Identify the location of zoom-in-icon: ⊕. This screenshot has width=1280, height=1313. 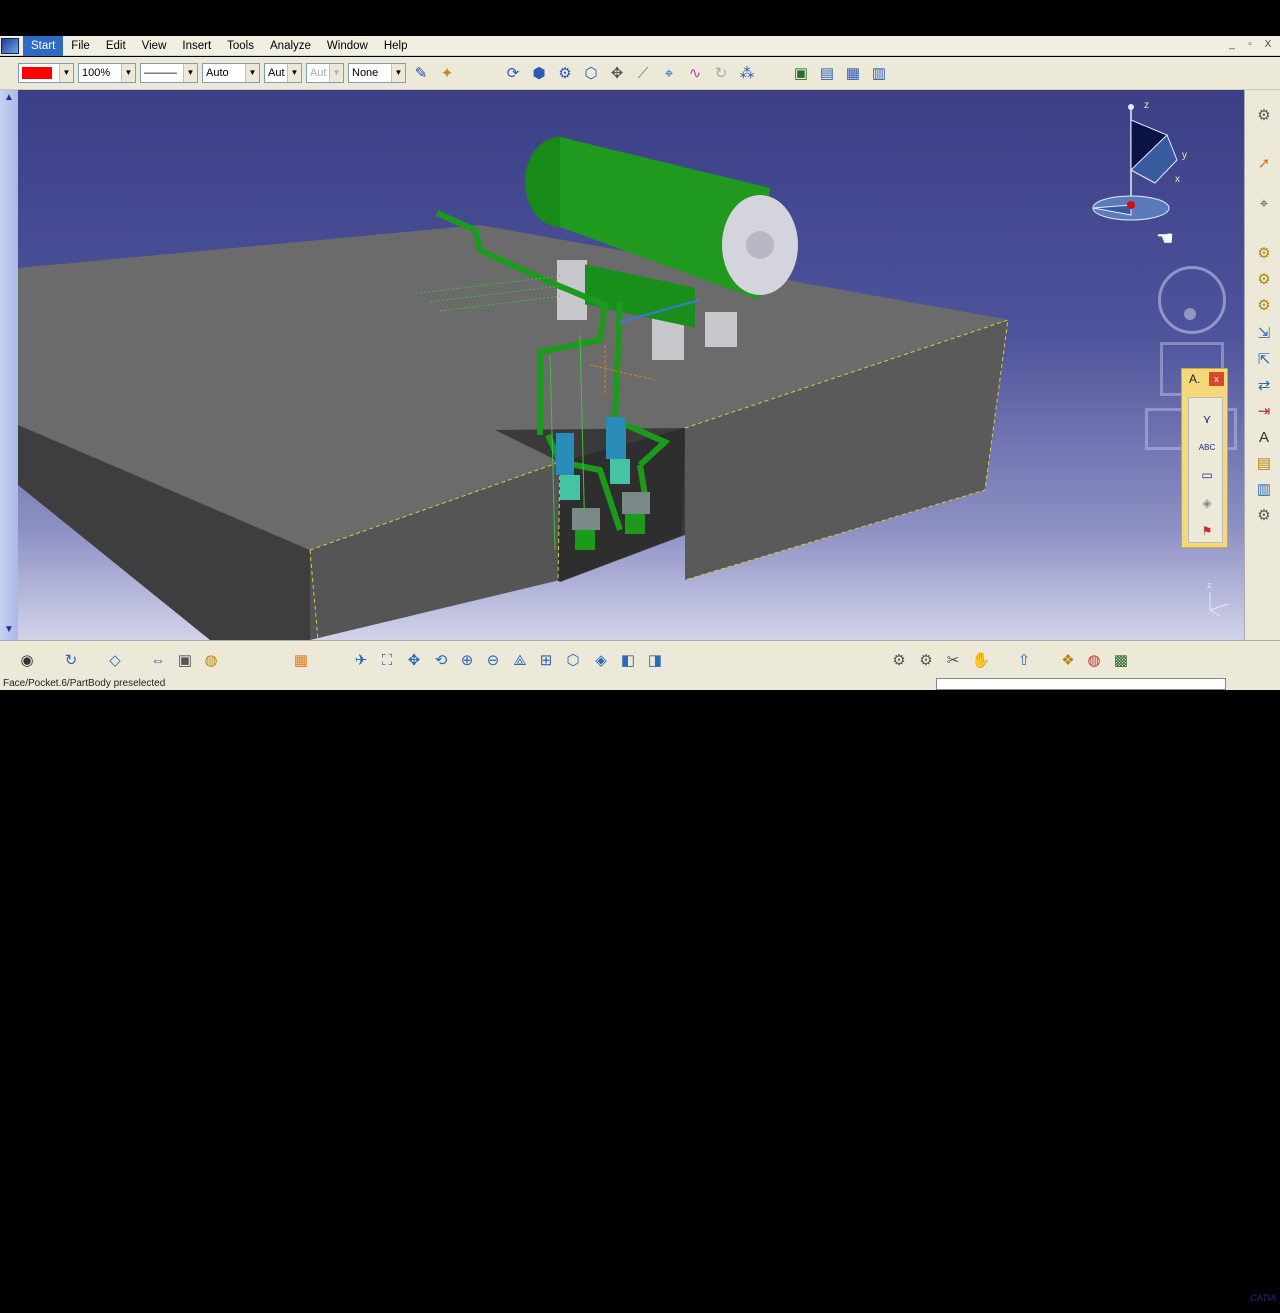
(467, 660).